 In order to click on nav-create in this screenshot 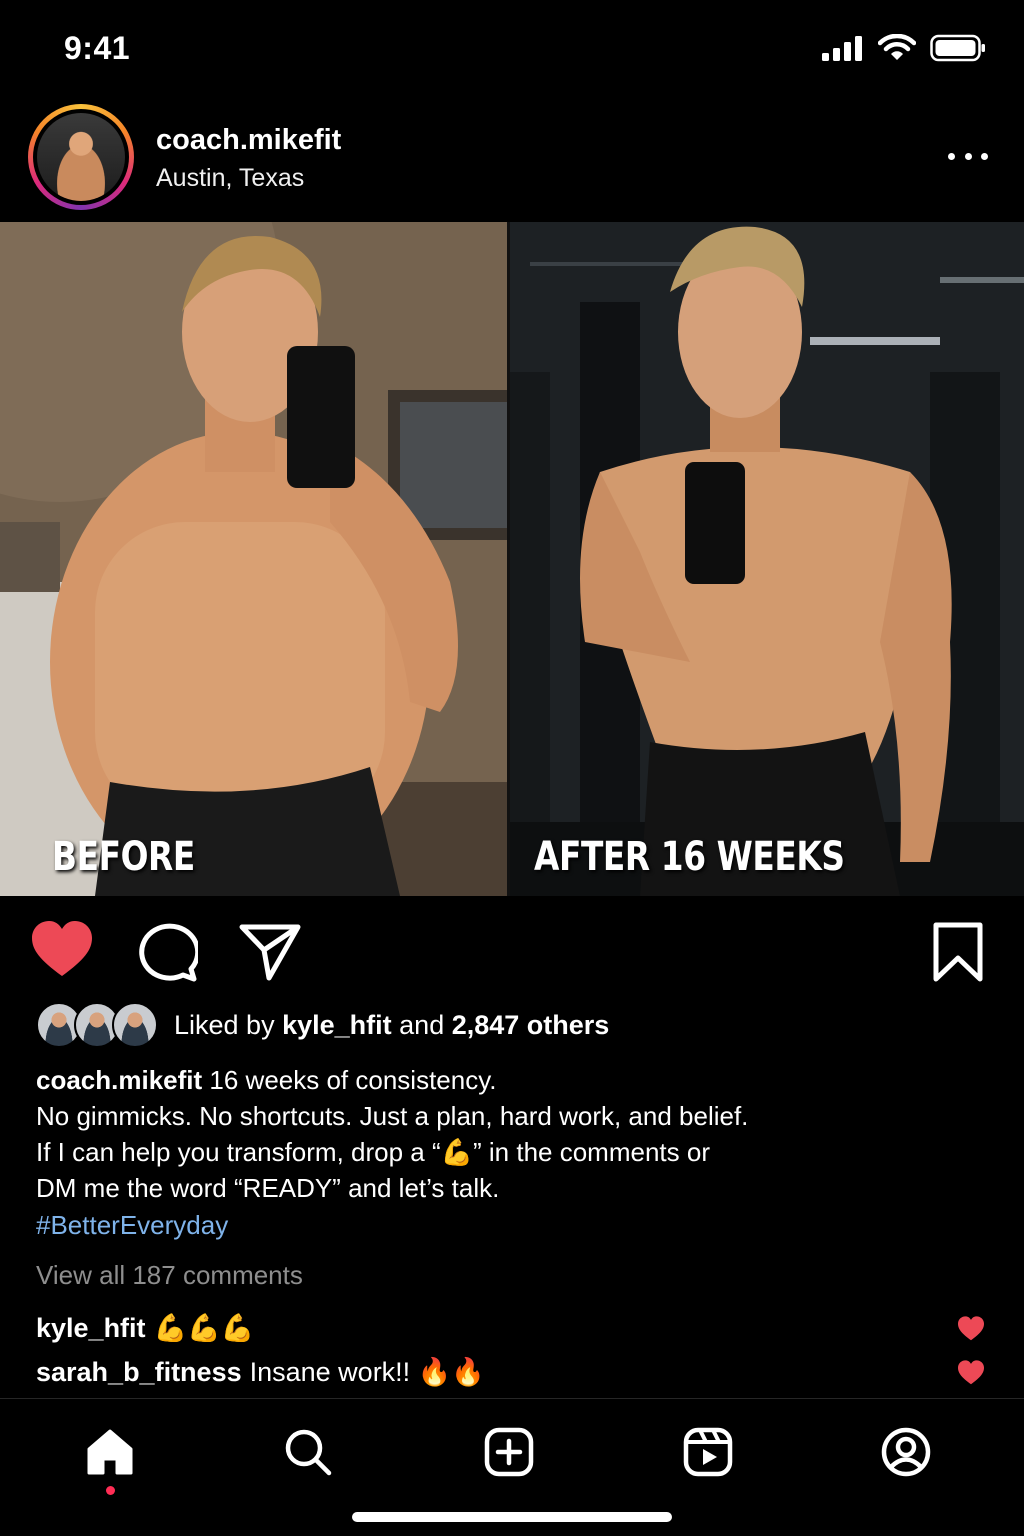, I will do `click(509, 1452)`.